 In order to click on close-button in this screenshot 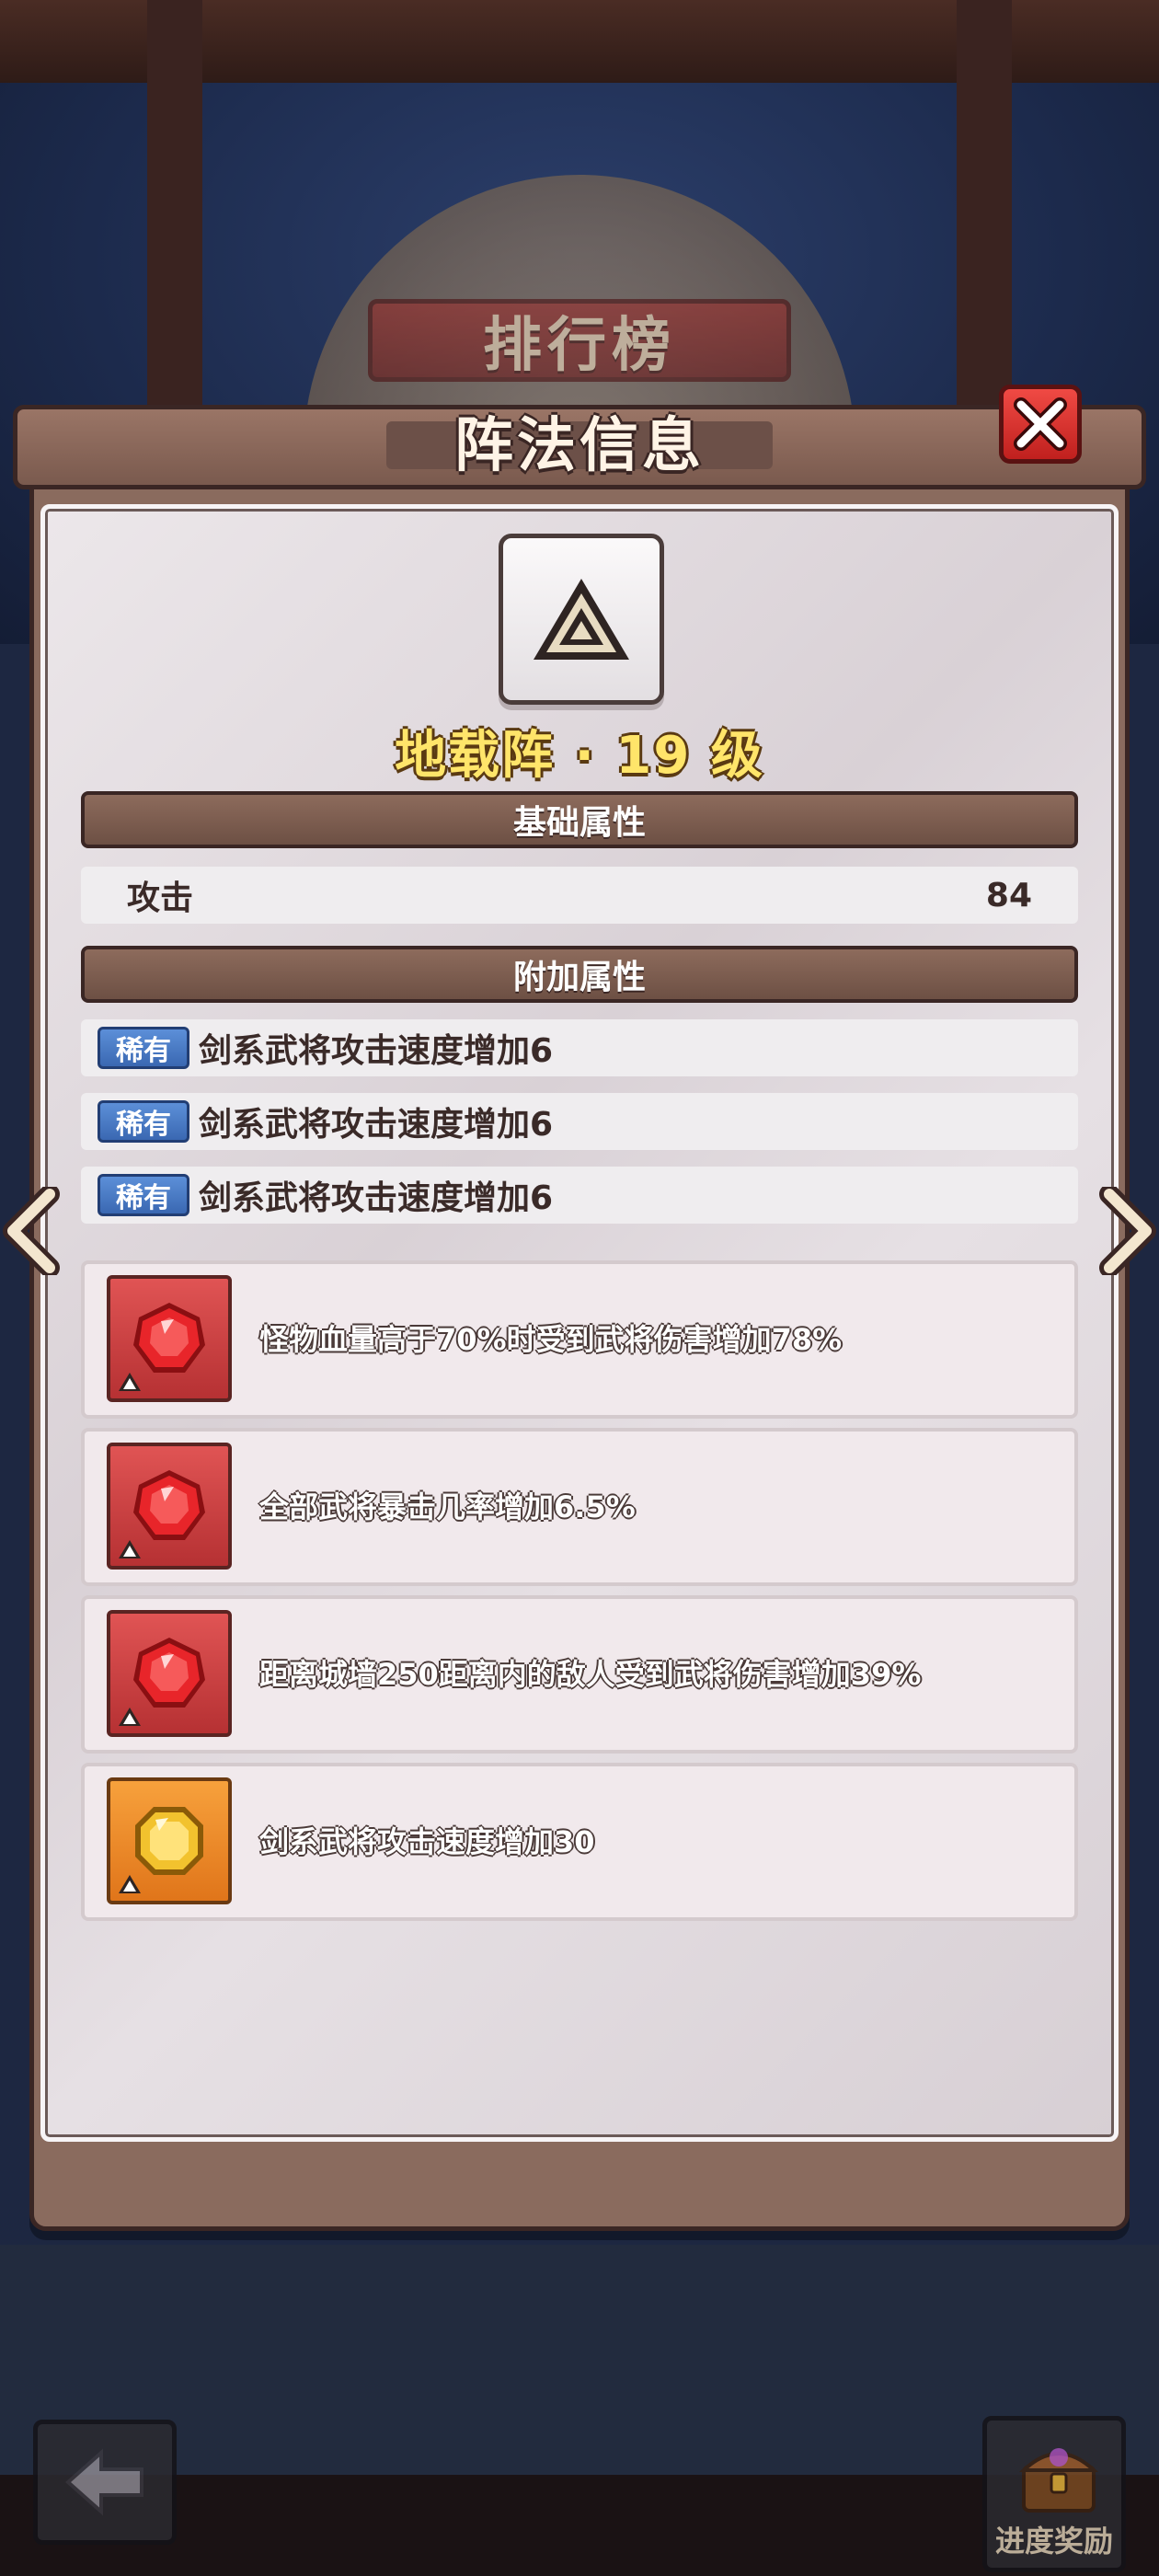, I will do `click(1040, 424)`.